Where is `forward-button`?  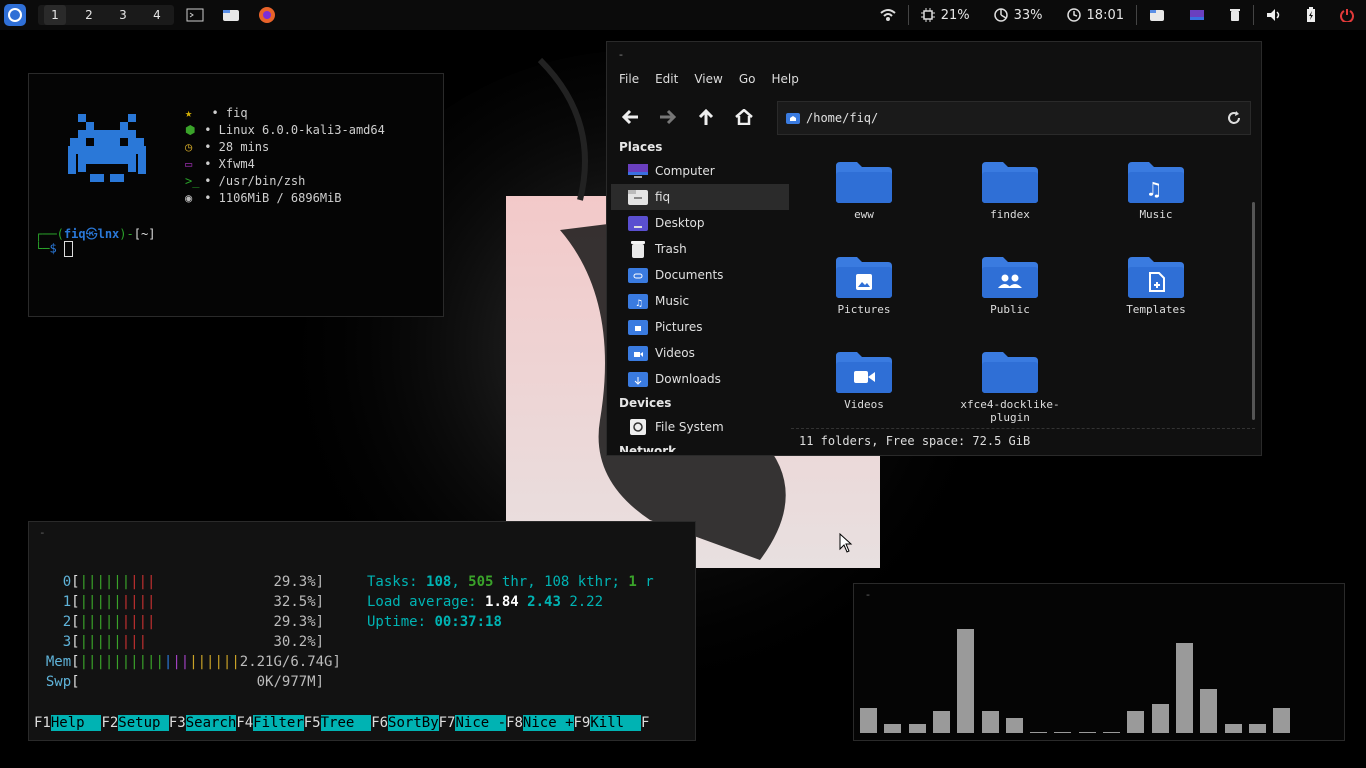
forward-button is located at coordinates (668, 117).